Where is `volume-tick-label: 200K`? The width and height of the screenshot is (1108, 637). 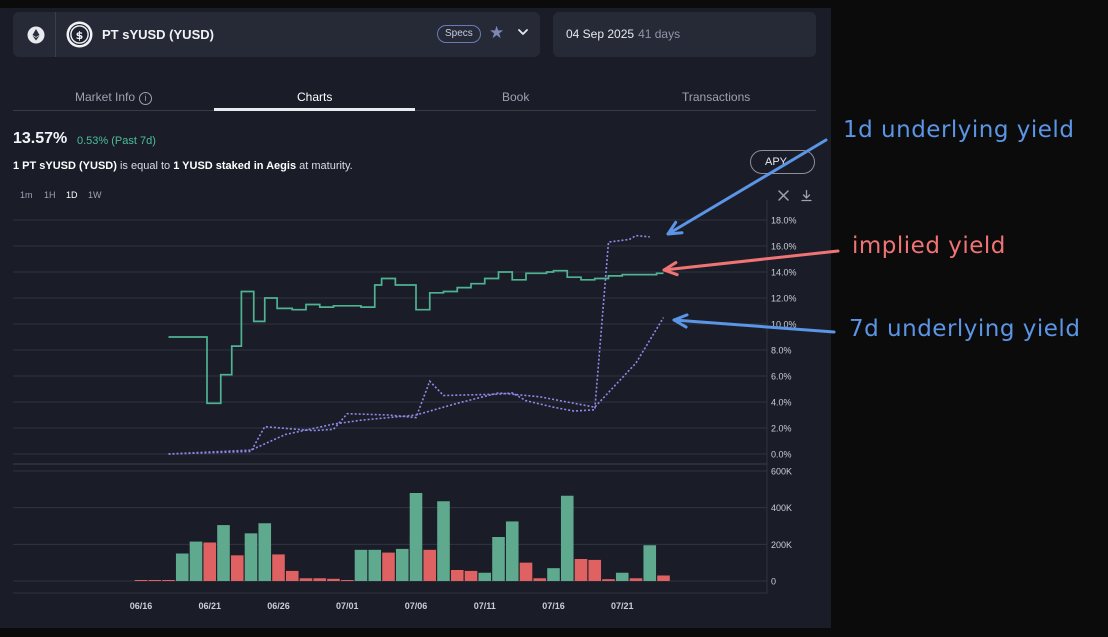 volume-tick-label: 200K is located at coordinates (781, 545).